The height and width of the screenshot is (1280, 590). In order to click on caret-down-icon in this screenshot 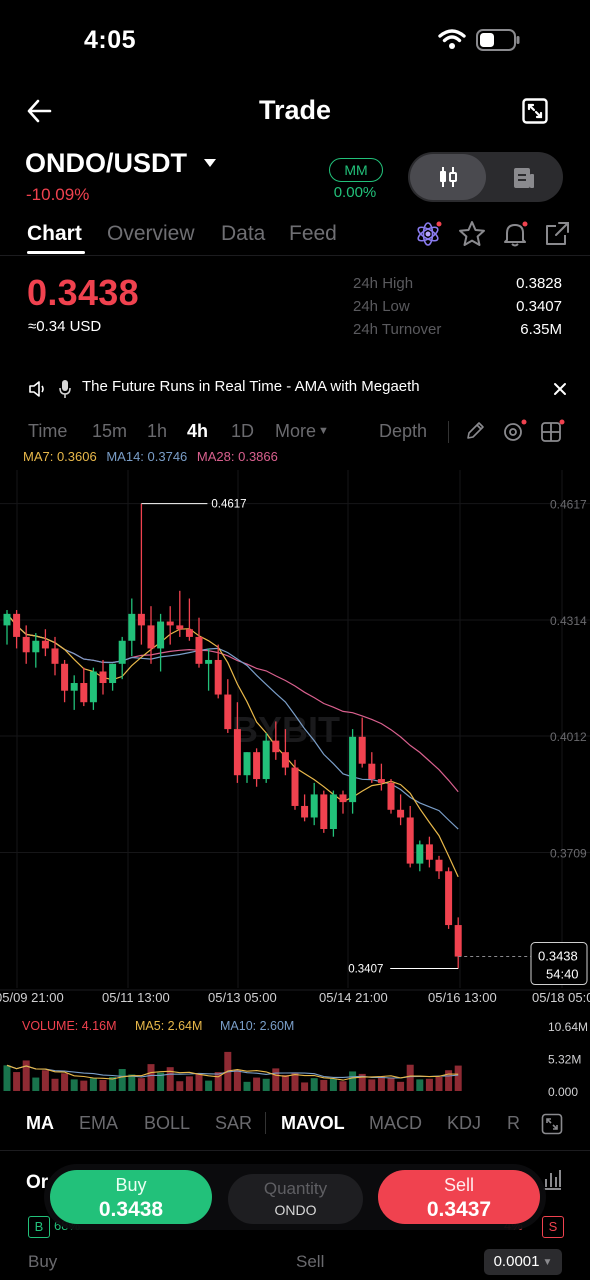, I will do `click(209, 163)`.